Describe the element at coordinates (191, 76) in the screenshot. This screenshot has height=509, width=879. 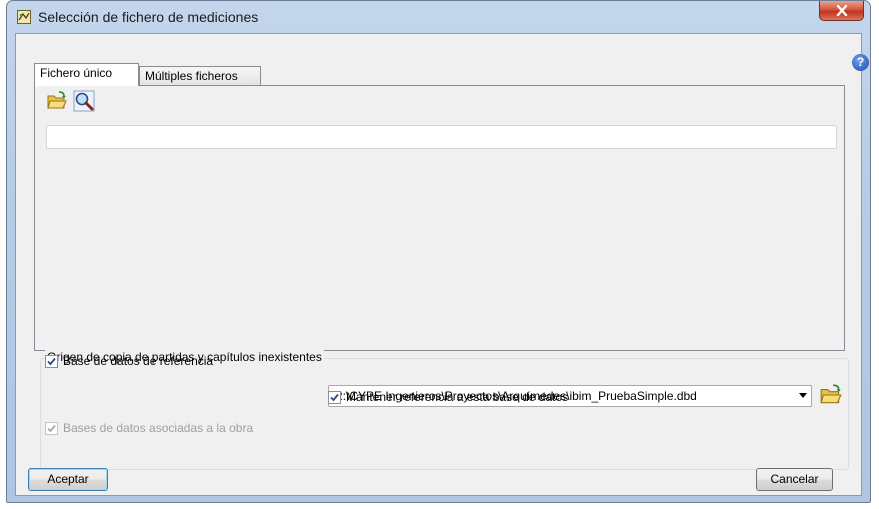
I see `tab-multiple-files-label: Múltiples ficheros` at that location.